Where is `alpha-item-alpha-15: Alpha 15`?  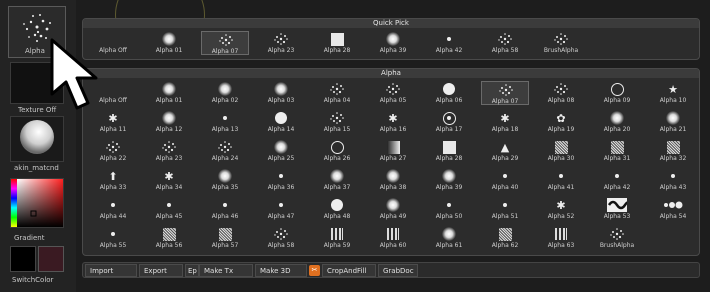 alpha-item-alpha-15: Alpha 15 is located at coordinates (337, 122).